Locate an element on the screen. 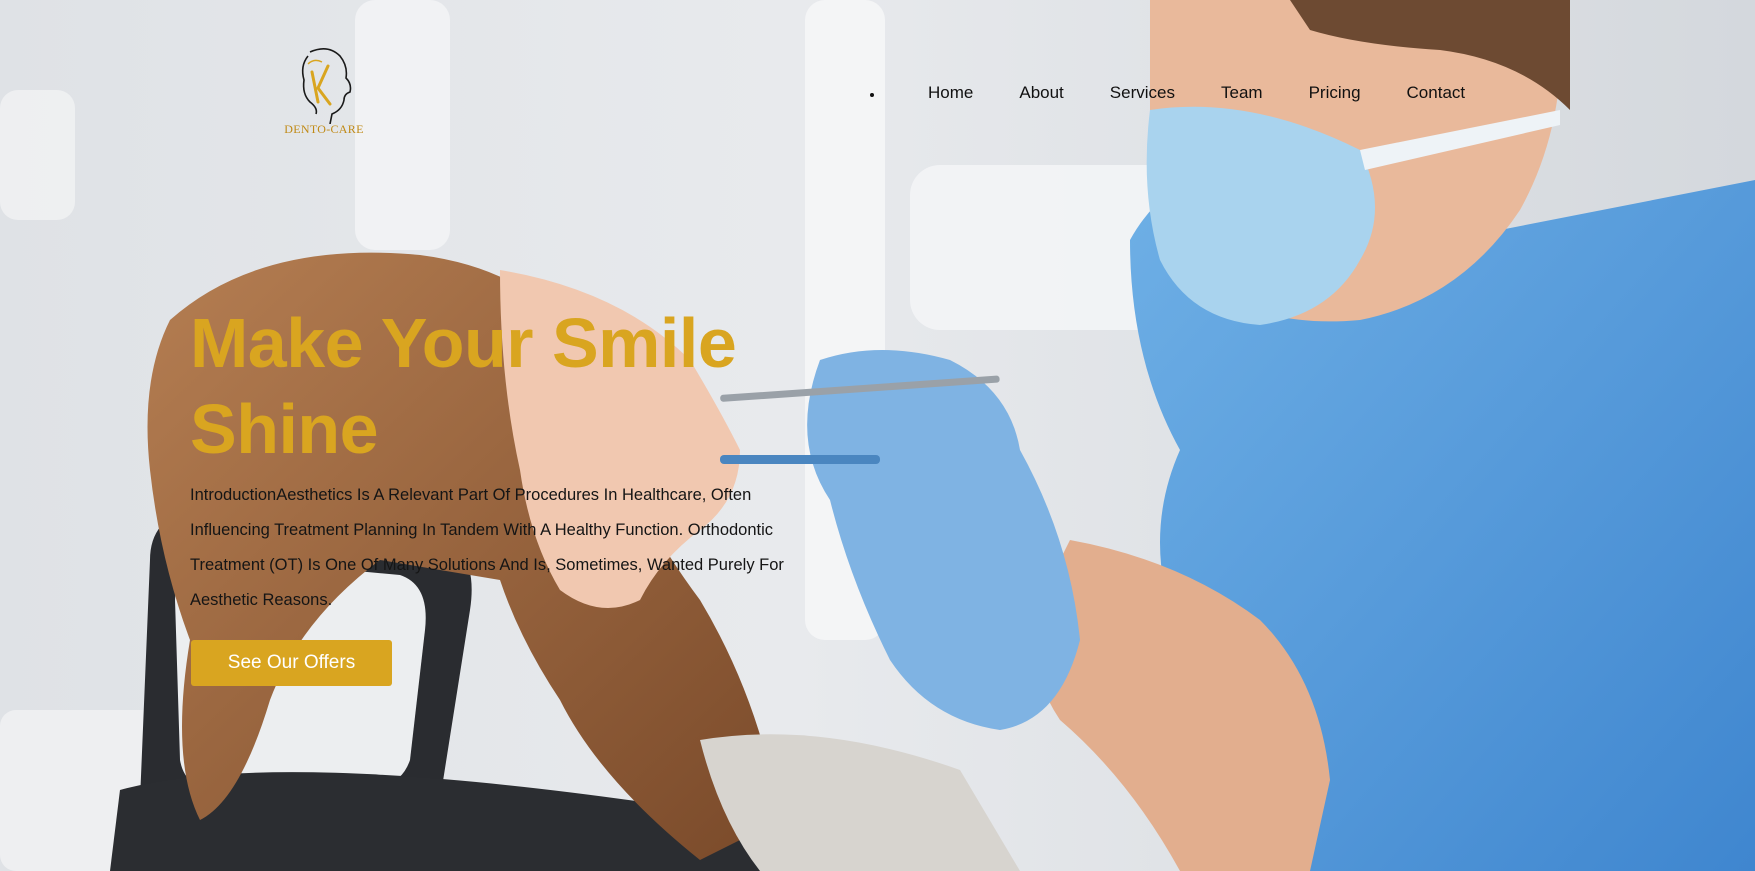 The image size is (1755, 871). brand-name: DENTO-CARE is located at coordinates (324, 129).